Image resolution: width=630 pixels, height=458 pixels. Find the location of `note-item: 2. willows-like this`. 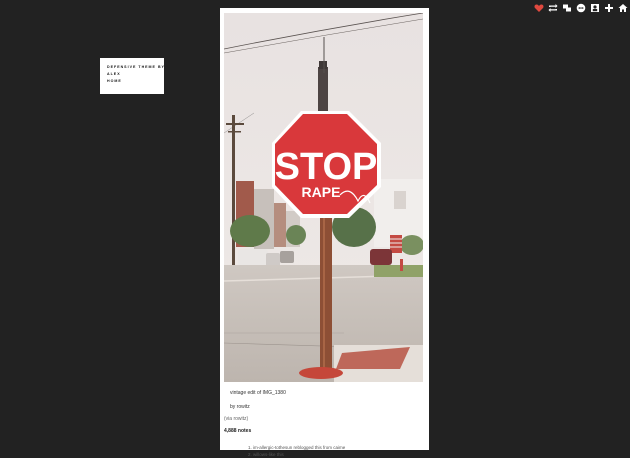

note-item: 2. willows-like this is located at coordinates (296, 454).